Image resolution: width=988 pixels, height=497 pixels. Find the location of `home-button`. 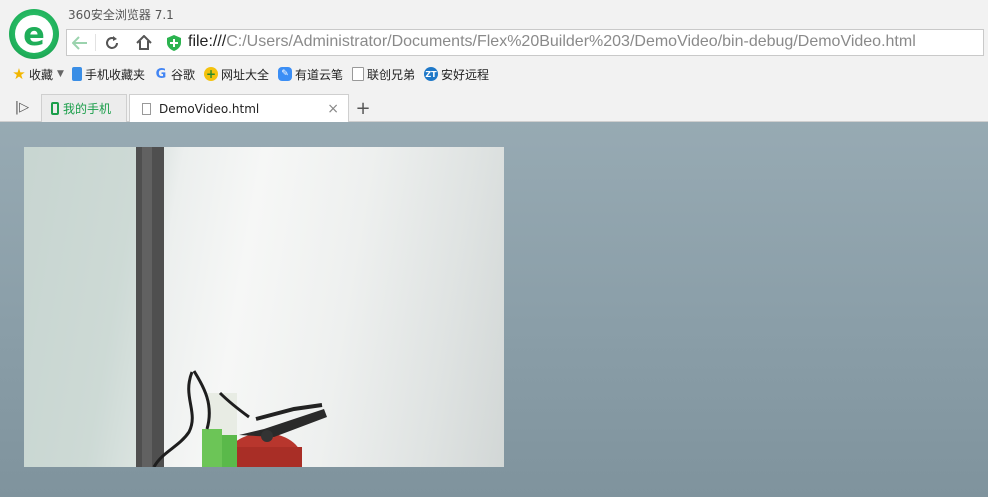

home-button is located at coordinates (144, 42).